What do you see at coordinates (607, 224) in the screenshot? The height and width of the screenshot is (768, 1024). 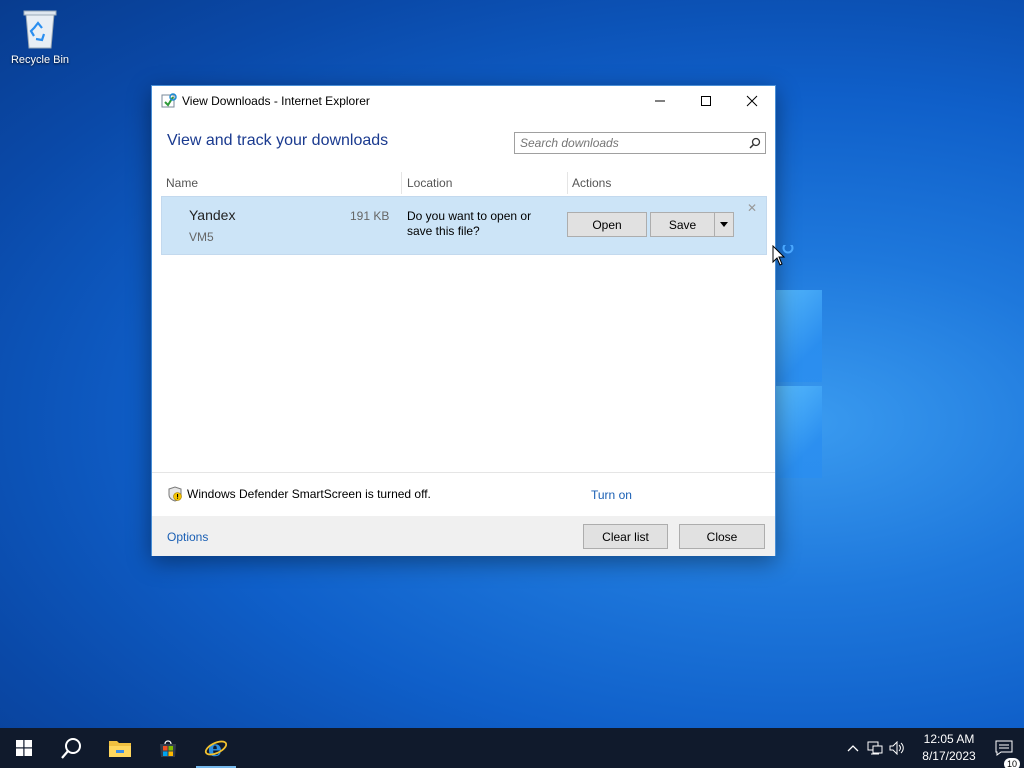 I see `open-button: Open` at bounding box center [607, 224].